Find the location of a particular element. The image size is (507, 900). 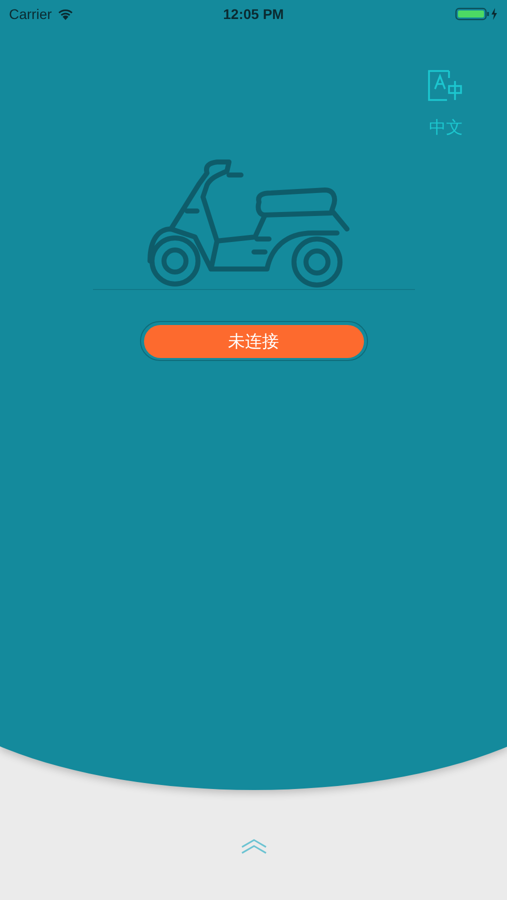

chevron-up-icon is located at coordinates (253, 846).